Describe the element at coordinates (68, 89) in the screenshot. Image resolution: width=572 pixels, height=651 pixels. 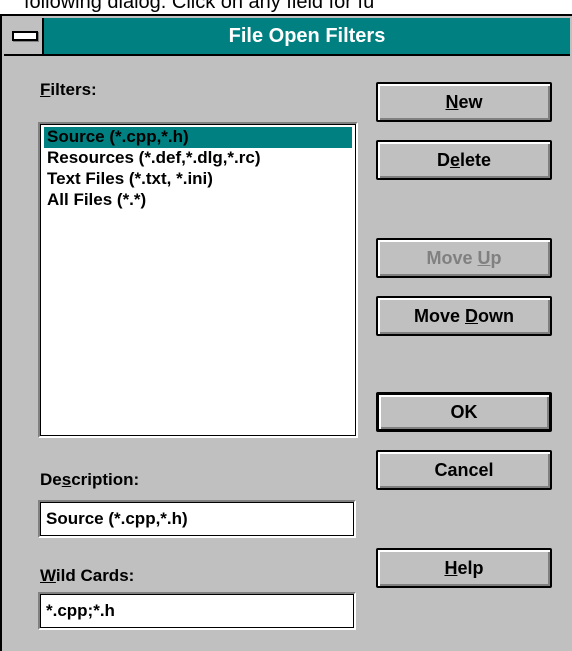
I see `filters-label: Filters:` at that location.